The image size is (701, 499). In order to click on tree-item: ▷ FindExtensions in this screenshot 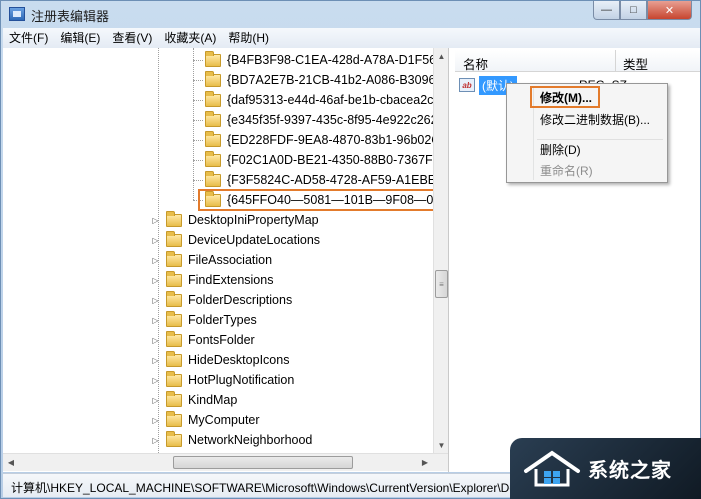, I will do `click(212, 280)`.